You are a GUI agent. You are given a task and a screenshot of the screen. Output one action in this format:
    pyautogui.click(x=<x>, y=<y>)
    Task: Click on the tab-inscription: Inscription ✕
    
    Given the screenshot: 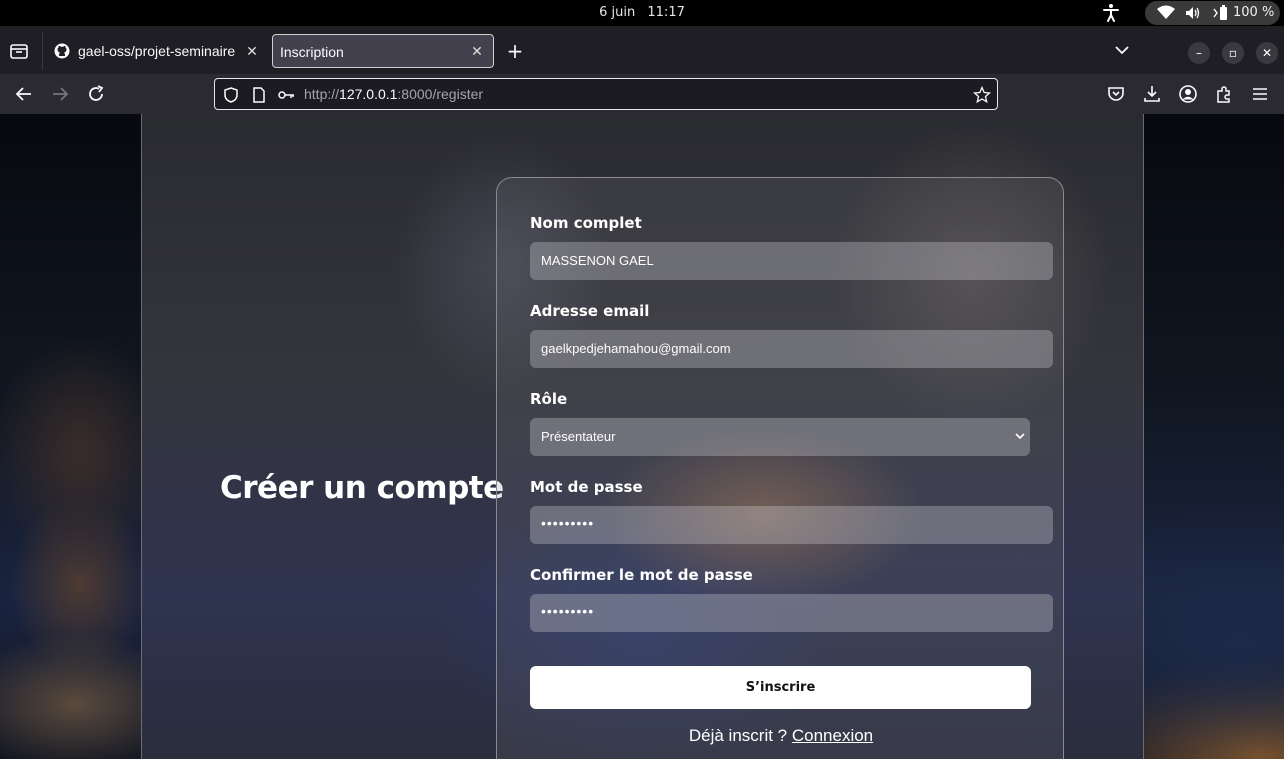 What is the action you would take?
    pyautogui.click(x=383, y=51)
    